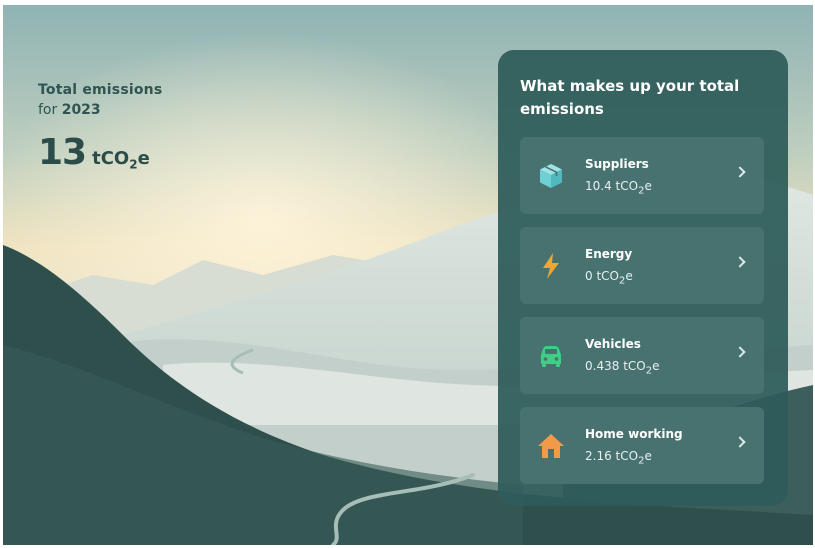  I want to click on car-icon, so click(551, 356).